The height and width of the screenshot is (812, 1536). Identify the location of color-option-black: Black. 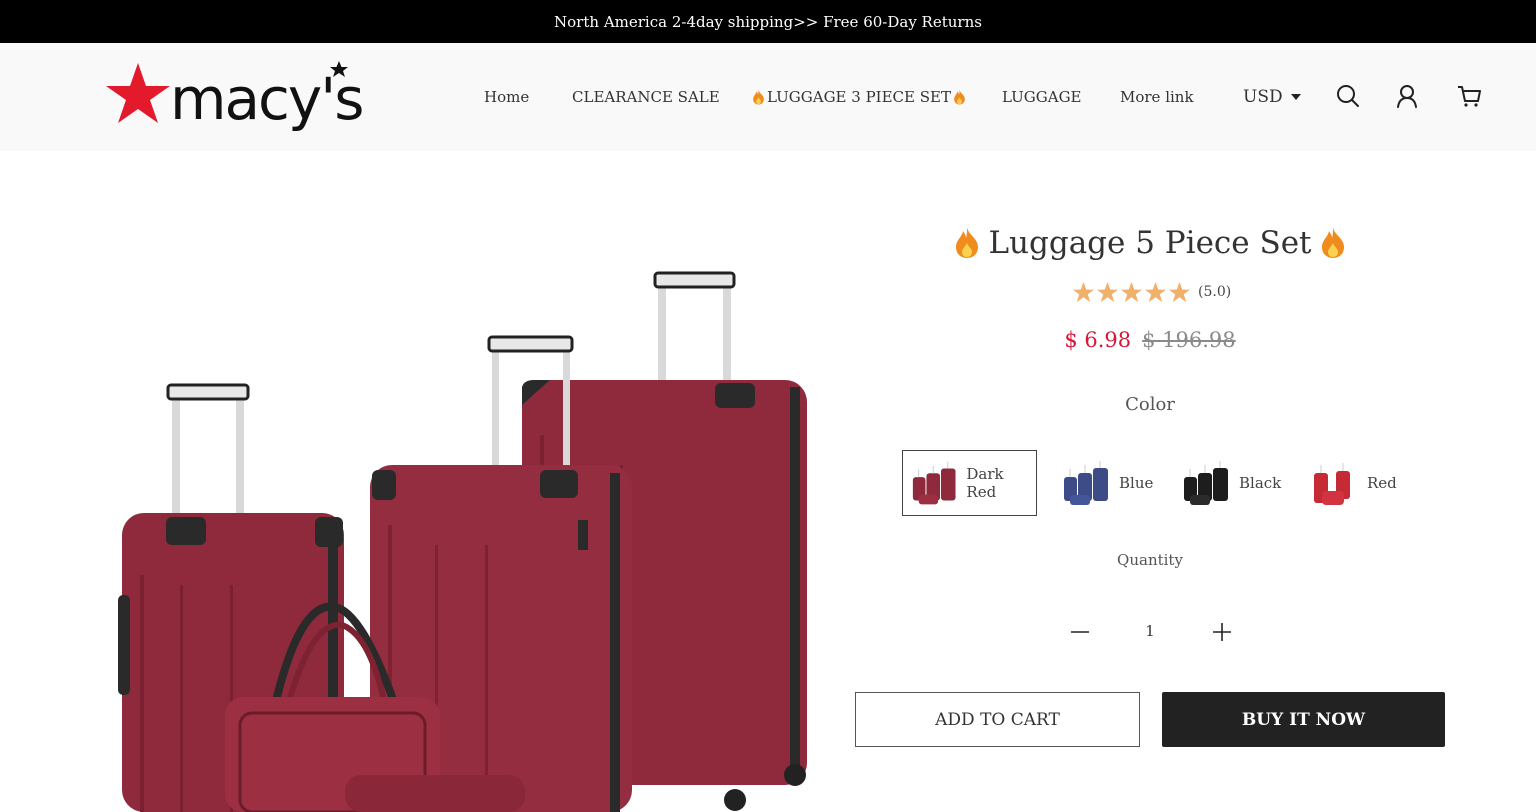
(1230, 483).